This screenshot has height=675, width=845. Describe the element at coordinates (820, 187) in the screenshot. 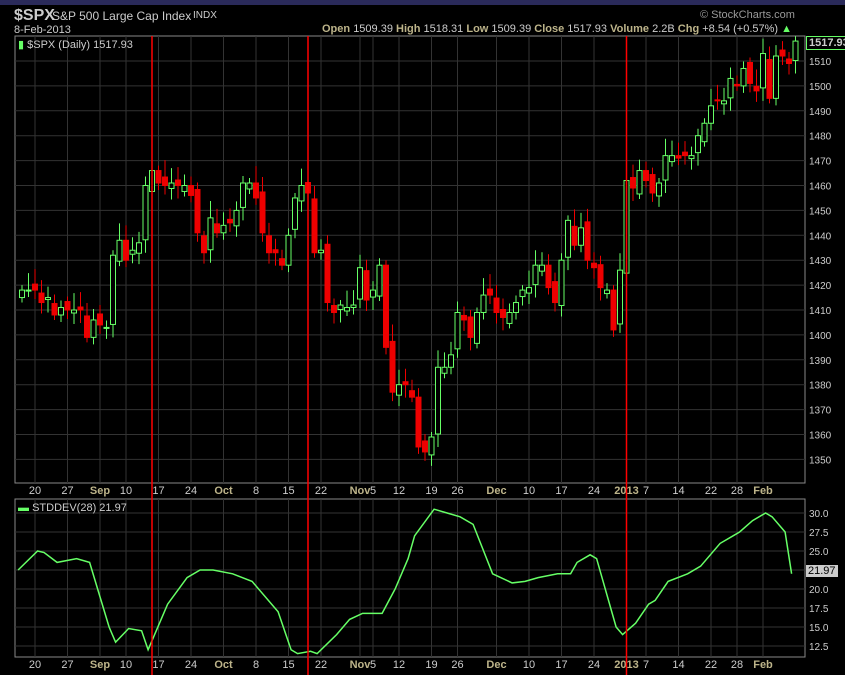

I see `y-tick-label: 1460` at that location.